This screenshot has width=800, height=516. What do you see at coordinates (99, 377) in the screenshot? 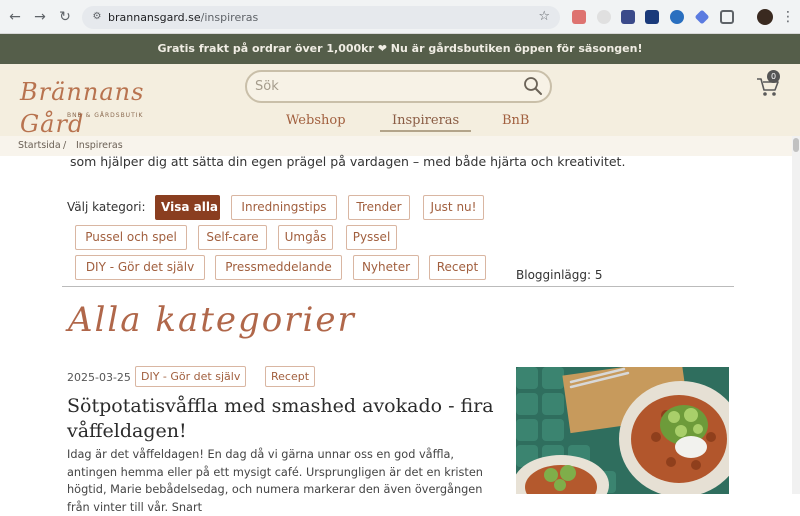
I see `post-date: 2025-03-25` at bounding box center [99, 377].